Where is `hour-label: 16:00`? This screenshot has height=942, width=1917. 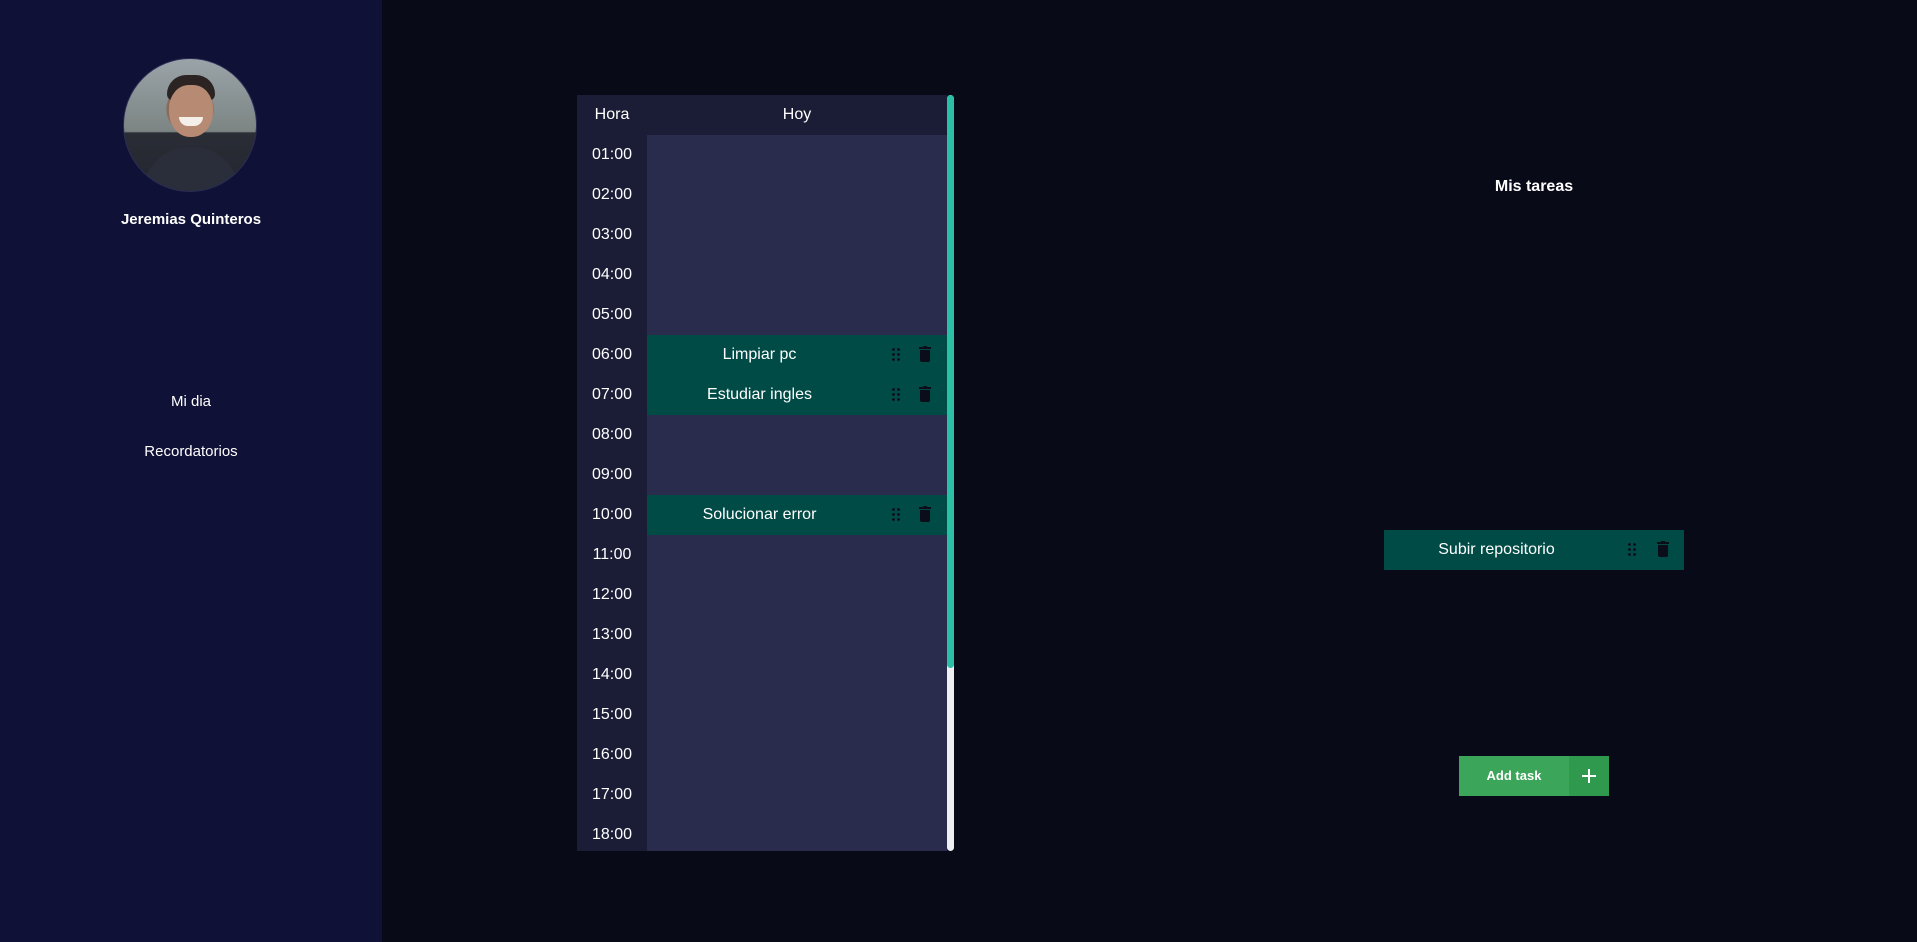
hour-label: 16:00 is located at coordinates (612, 754).